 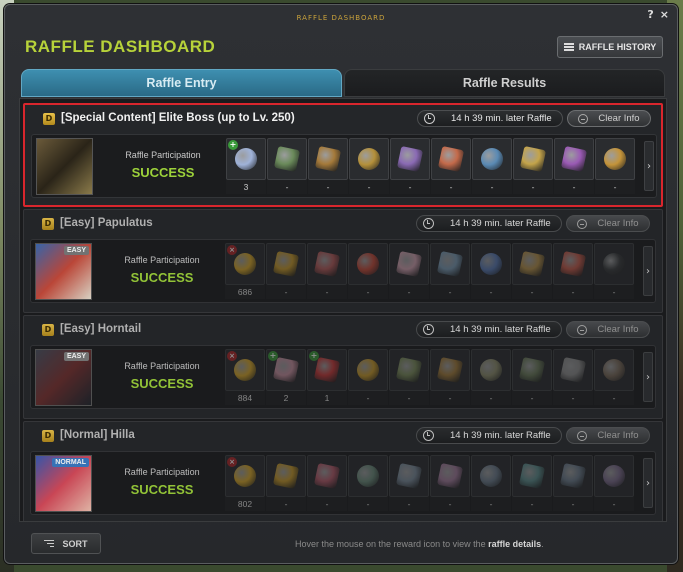 What do you see at coordinates (181, 83) in the screenshot?
I see `tab-raffle-entry: Raffle Entry` at bounding box center [181, 83].